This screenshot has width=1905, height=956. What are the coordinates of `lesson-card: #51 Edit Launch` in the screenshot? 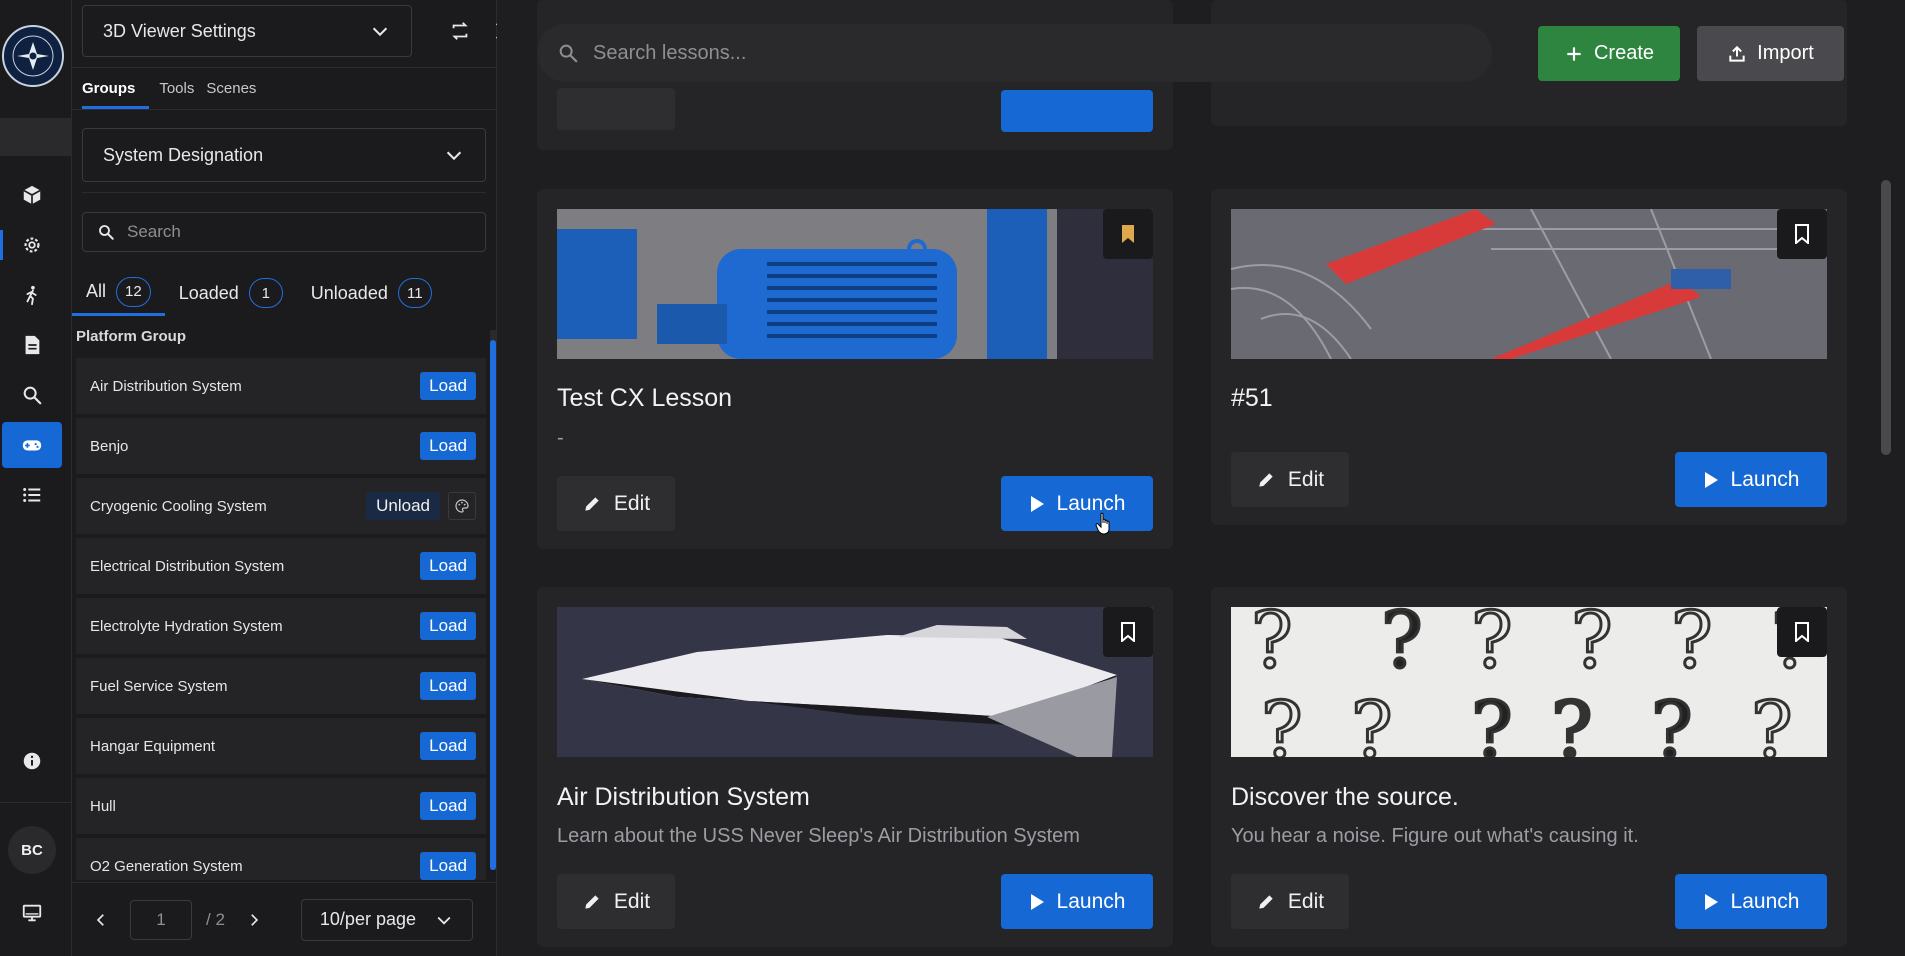 It's located at (1529, 357).